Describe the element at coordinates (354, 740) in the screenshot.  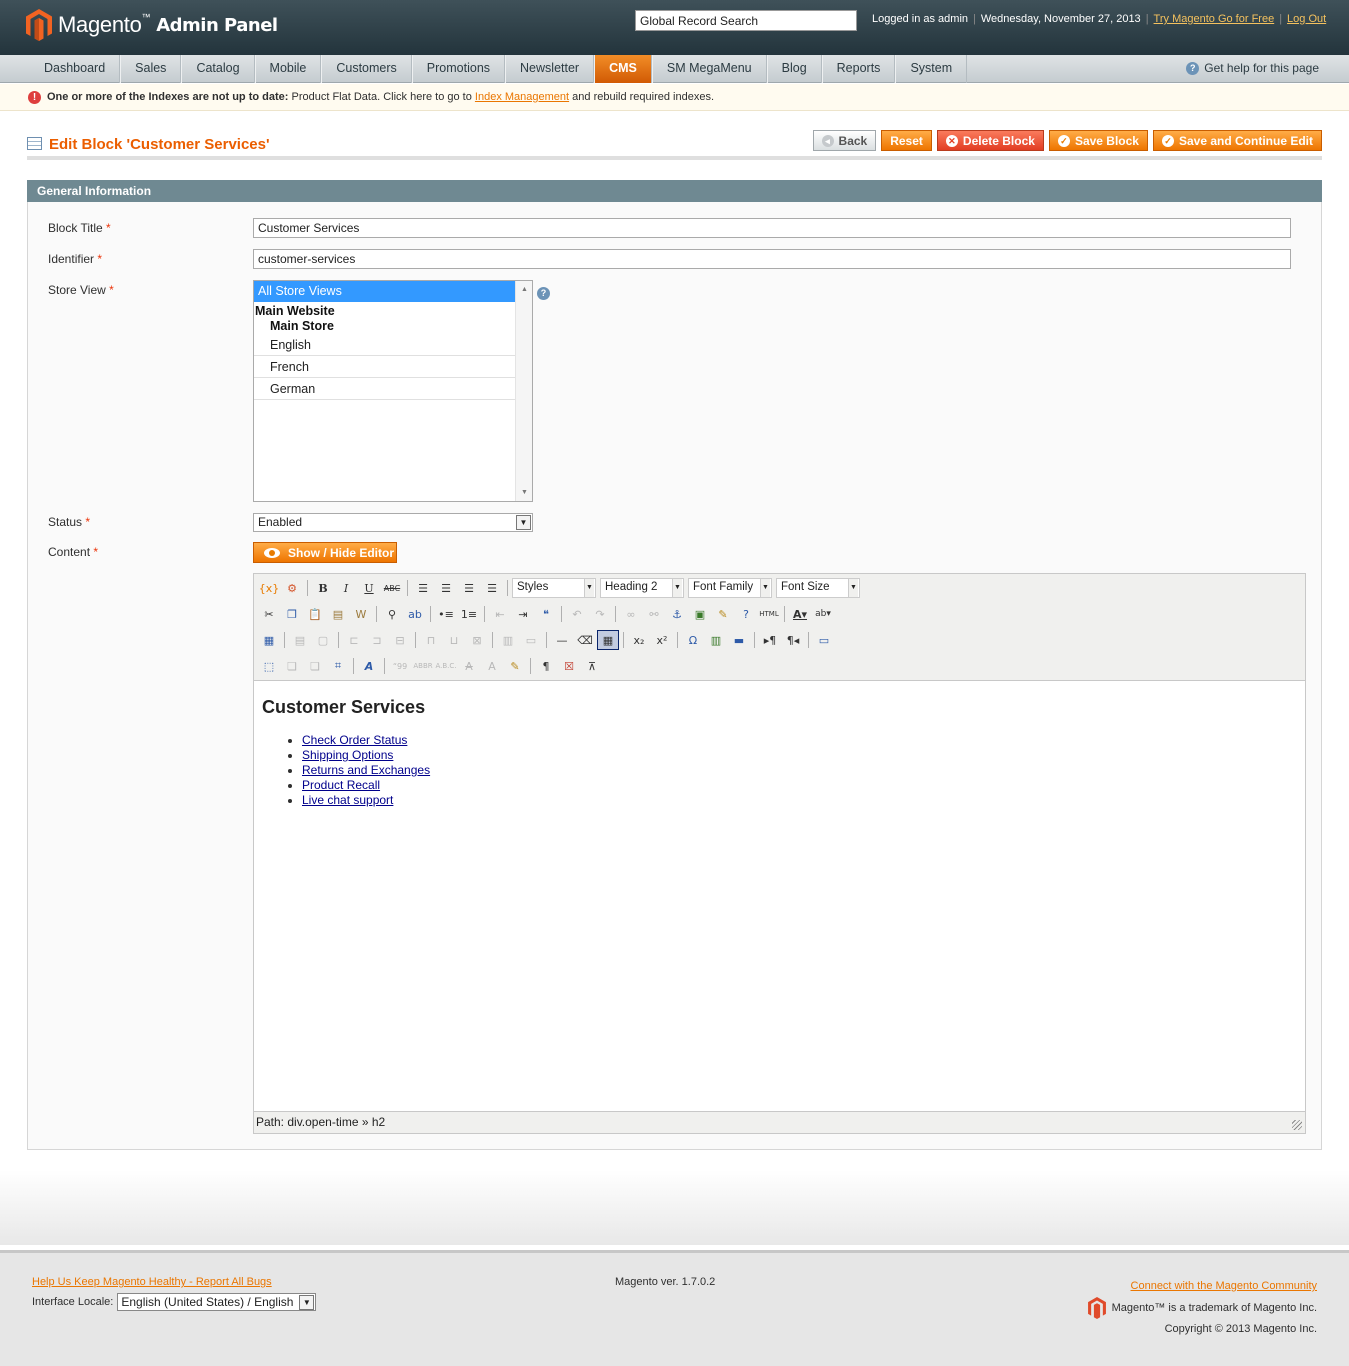
I see `check-order-status-link: Check Order Status` at that location.